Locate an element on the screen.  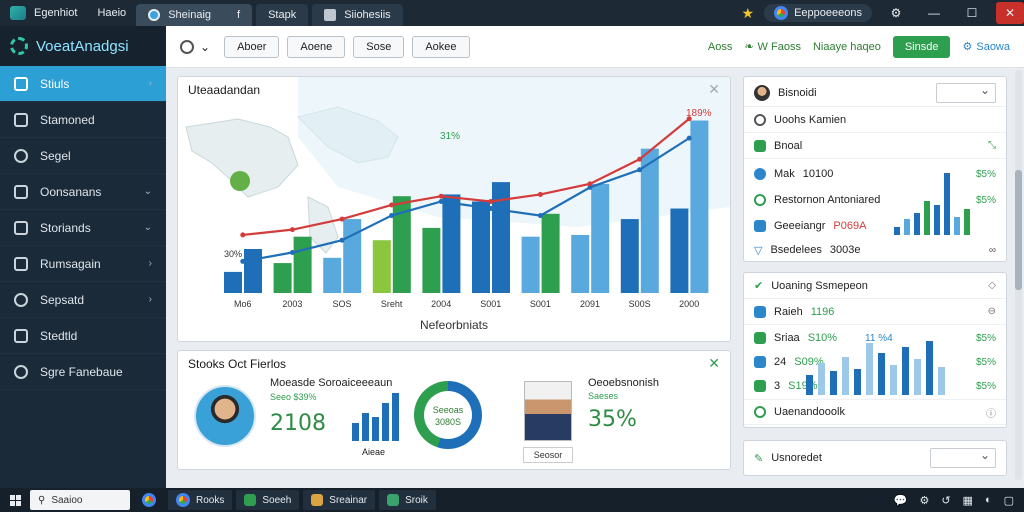
list-item-label: Raieh is located at coordinates (788, 311).